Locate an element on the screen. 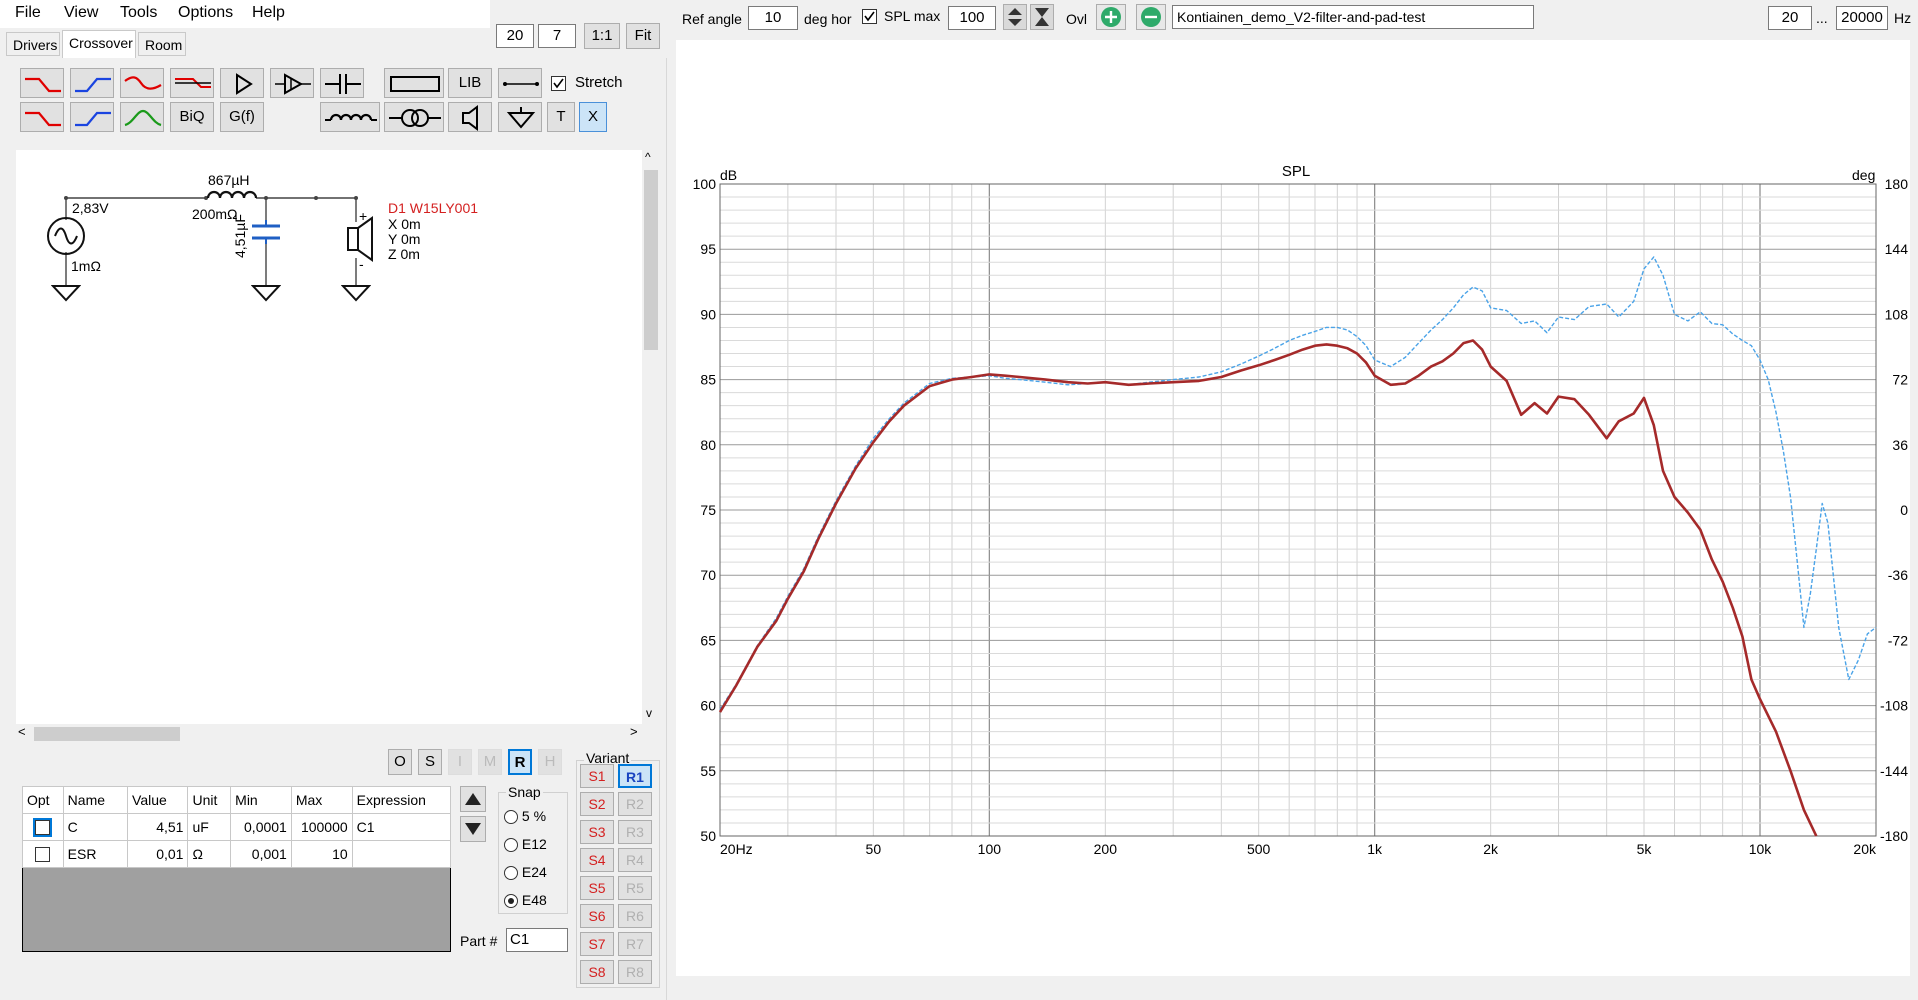 The height and width of the screenshot is (1000, 1918). radio-e48 is located at coordinates (511, 901).